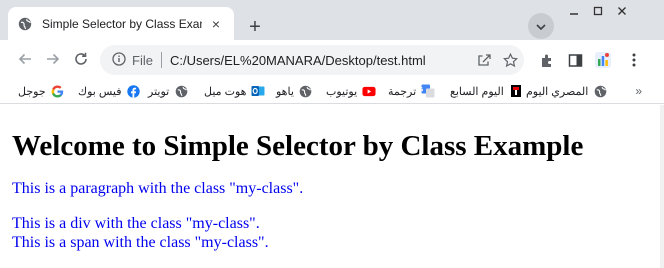 The width and height of the screenshot is (664, 268). I want to click on tab-strip: Simple Selector by Class Example × +, so click(332, 20).